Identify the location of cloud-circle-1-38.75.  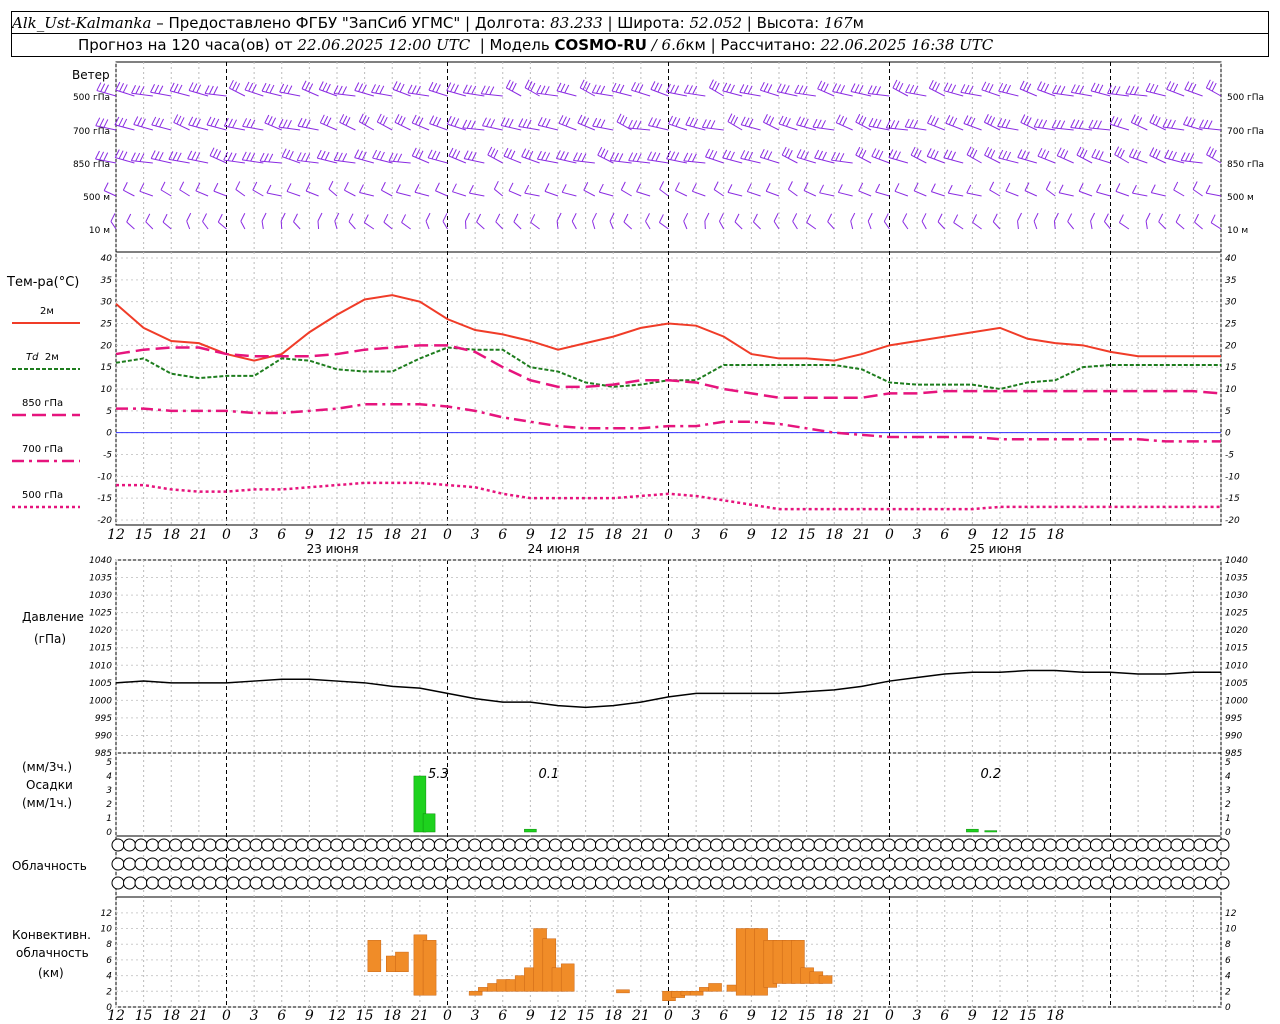
(475, 864).